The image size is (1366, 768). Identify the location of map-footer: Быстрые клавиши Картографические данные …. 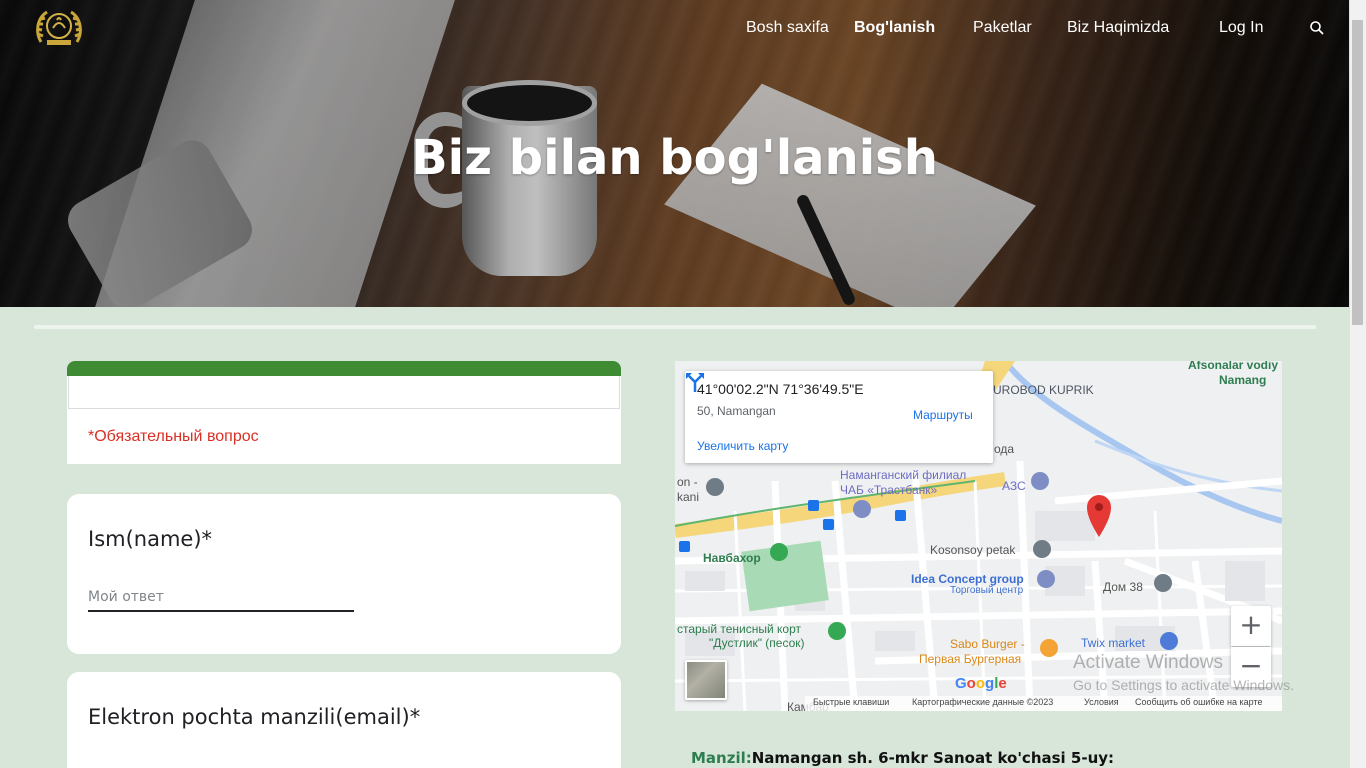
(1043, 703).